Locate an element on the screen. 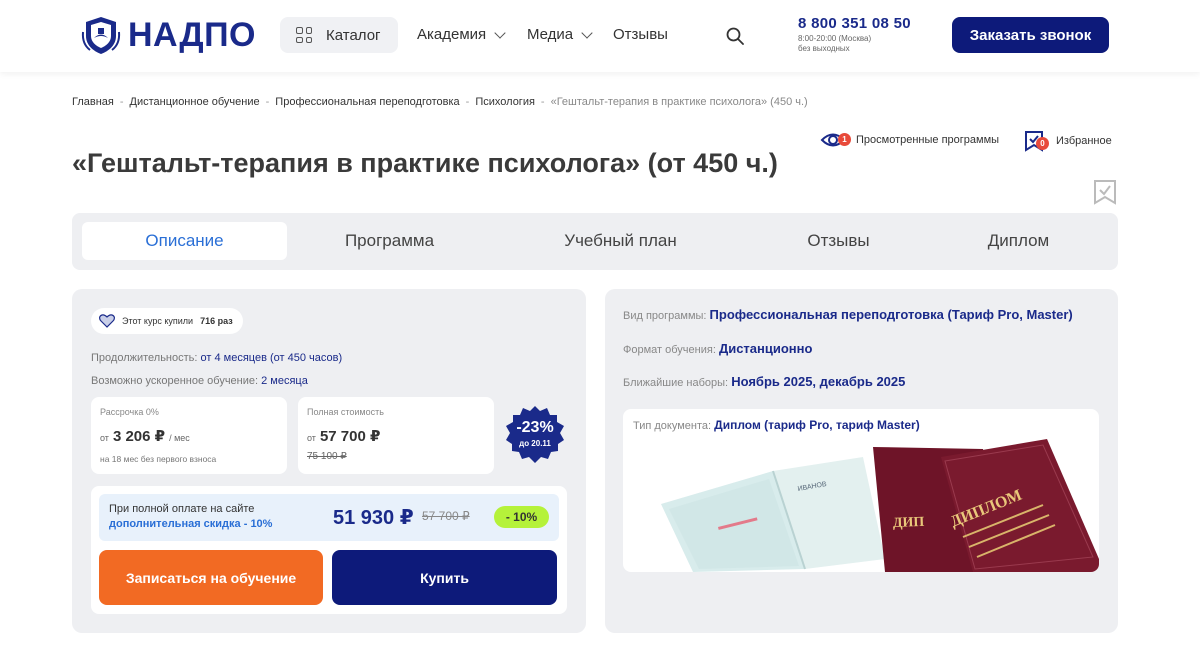 The image size is (1200, 645). nav-reviews: Отзывы is located at coordinates (640, 34).